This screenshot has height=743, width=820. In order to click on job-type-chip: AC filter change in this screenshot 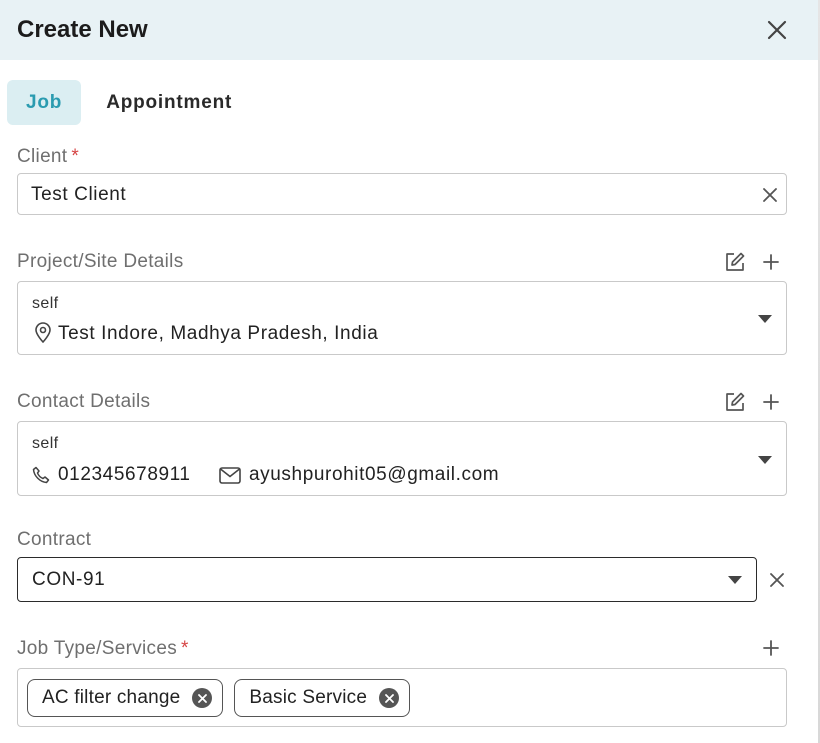, I will do `click(125, 698)`.